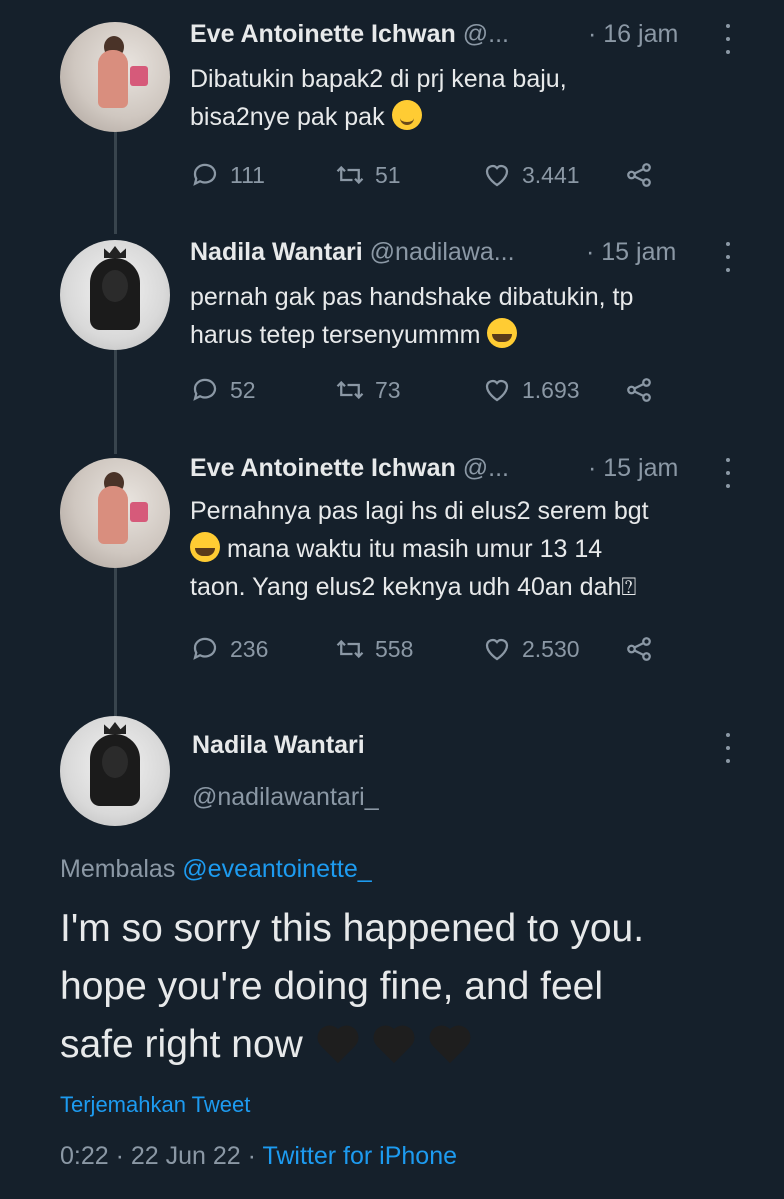 The height and width of the screenshot is (1199, 784). What do you see at coordinates (158, 1156) in the screenshot?
I see `timestamp: 0:22 · 22 Jun 22 ·` at bounding box center [158, 1156].